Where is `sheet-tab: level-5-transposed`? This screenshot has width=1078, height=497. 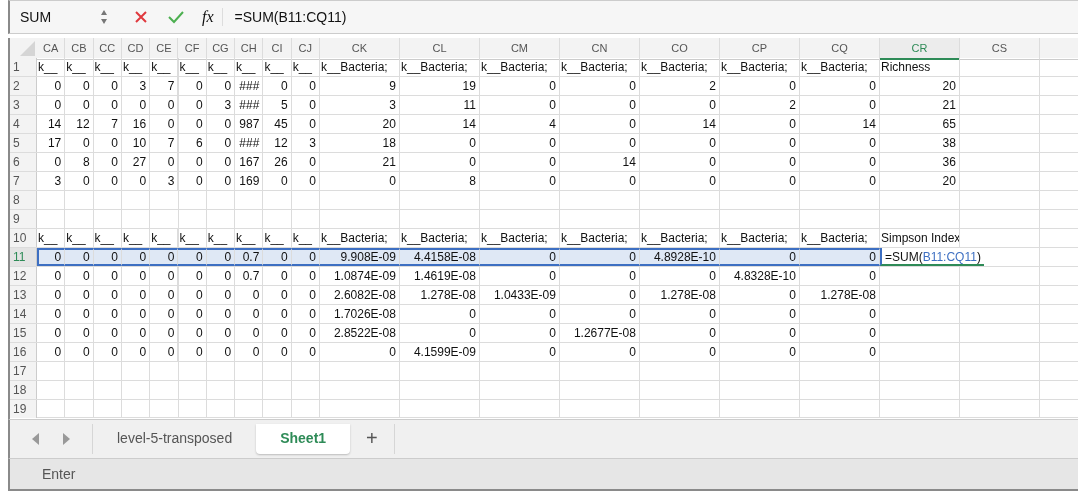 sheet-tab: level-5-transposed is located at coordinates (175, 439).